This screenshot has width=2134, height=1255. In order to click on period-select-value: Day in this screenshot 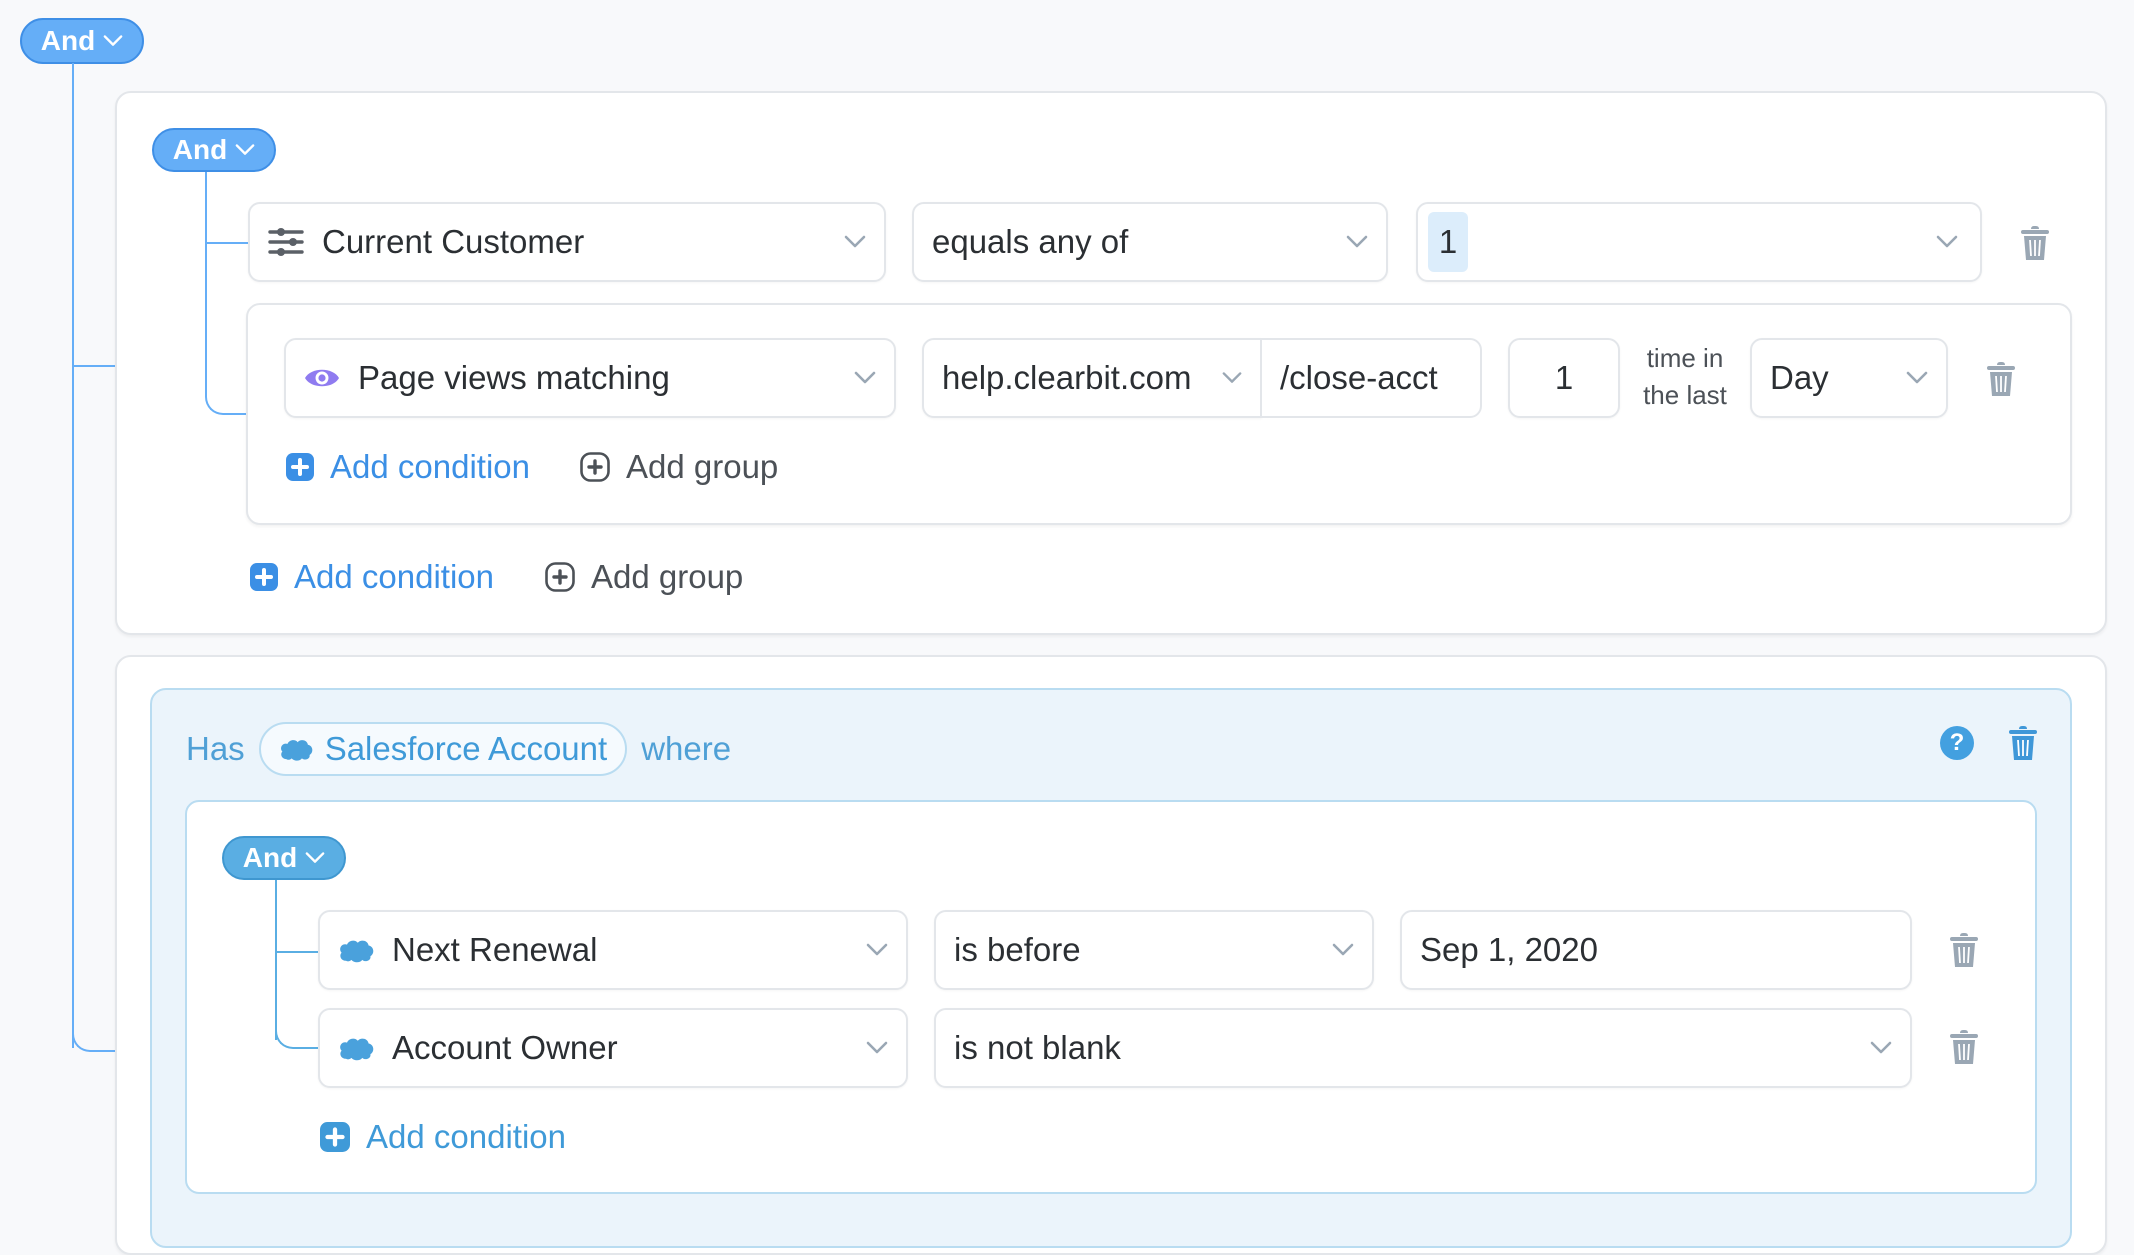, I will do `click(1799, 377)`.